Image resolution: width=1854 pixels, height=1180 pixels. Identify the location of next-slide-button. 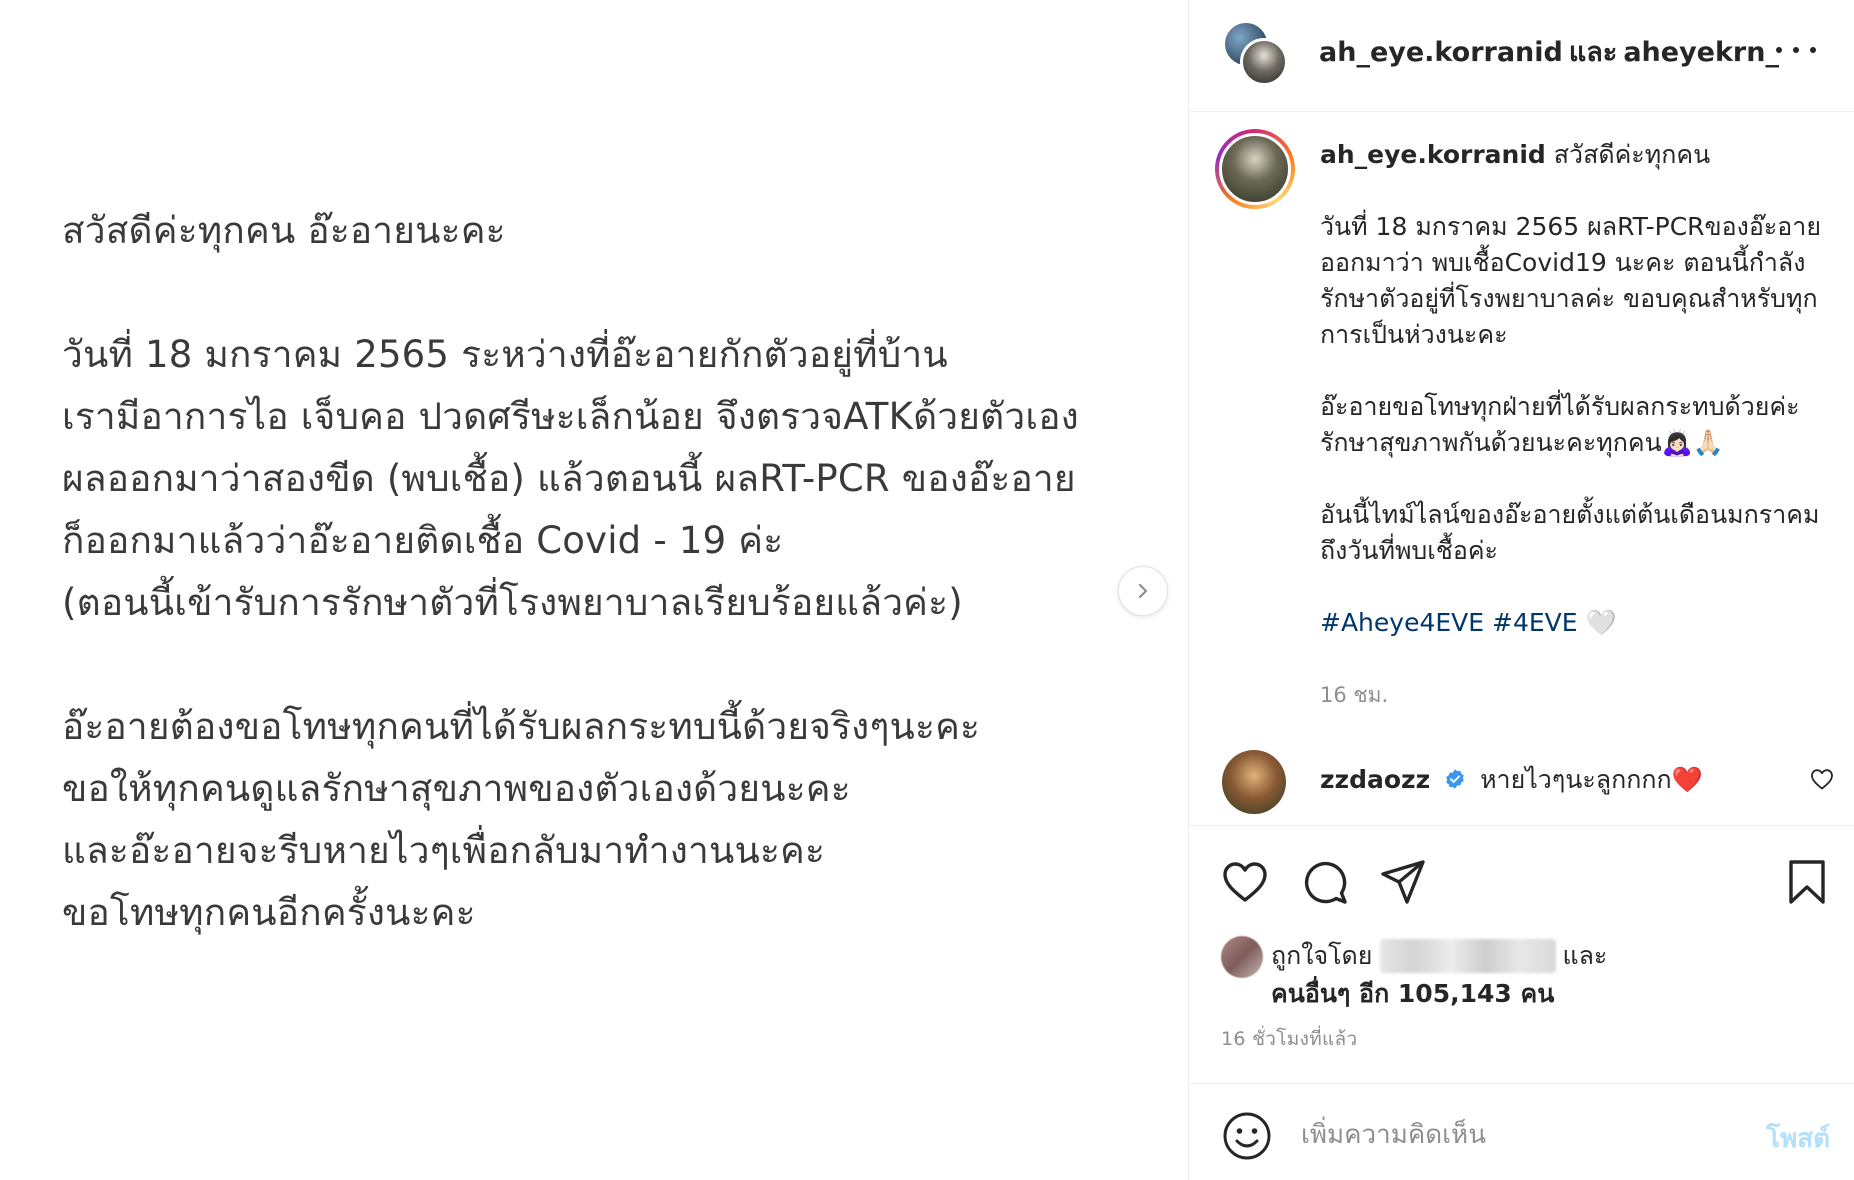
(1143, 591).